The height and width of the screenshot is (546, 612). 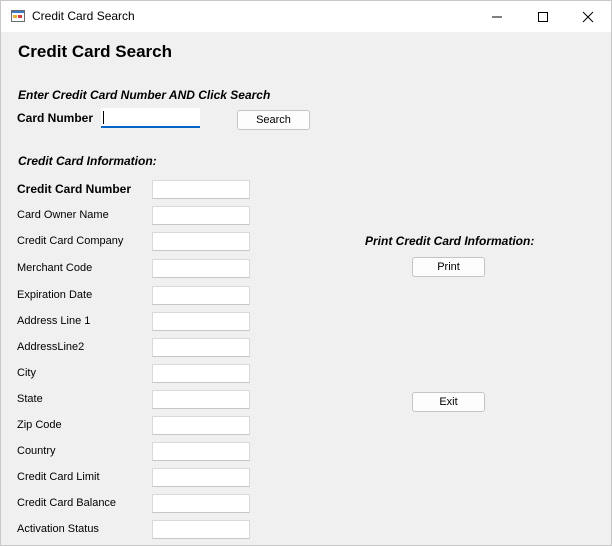 I want to click on app-form-icon, so click(x=18, y=16).